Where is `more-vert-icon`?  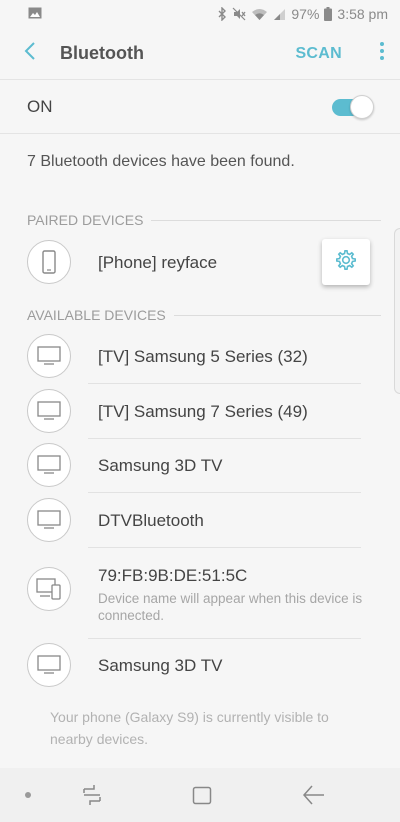 more-vert-icon is located at coordinates (382, 53).